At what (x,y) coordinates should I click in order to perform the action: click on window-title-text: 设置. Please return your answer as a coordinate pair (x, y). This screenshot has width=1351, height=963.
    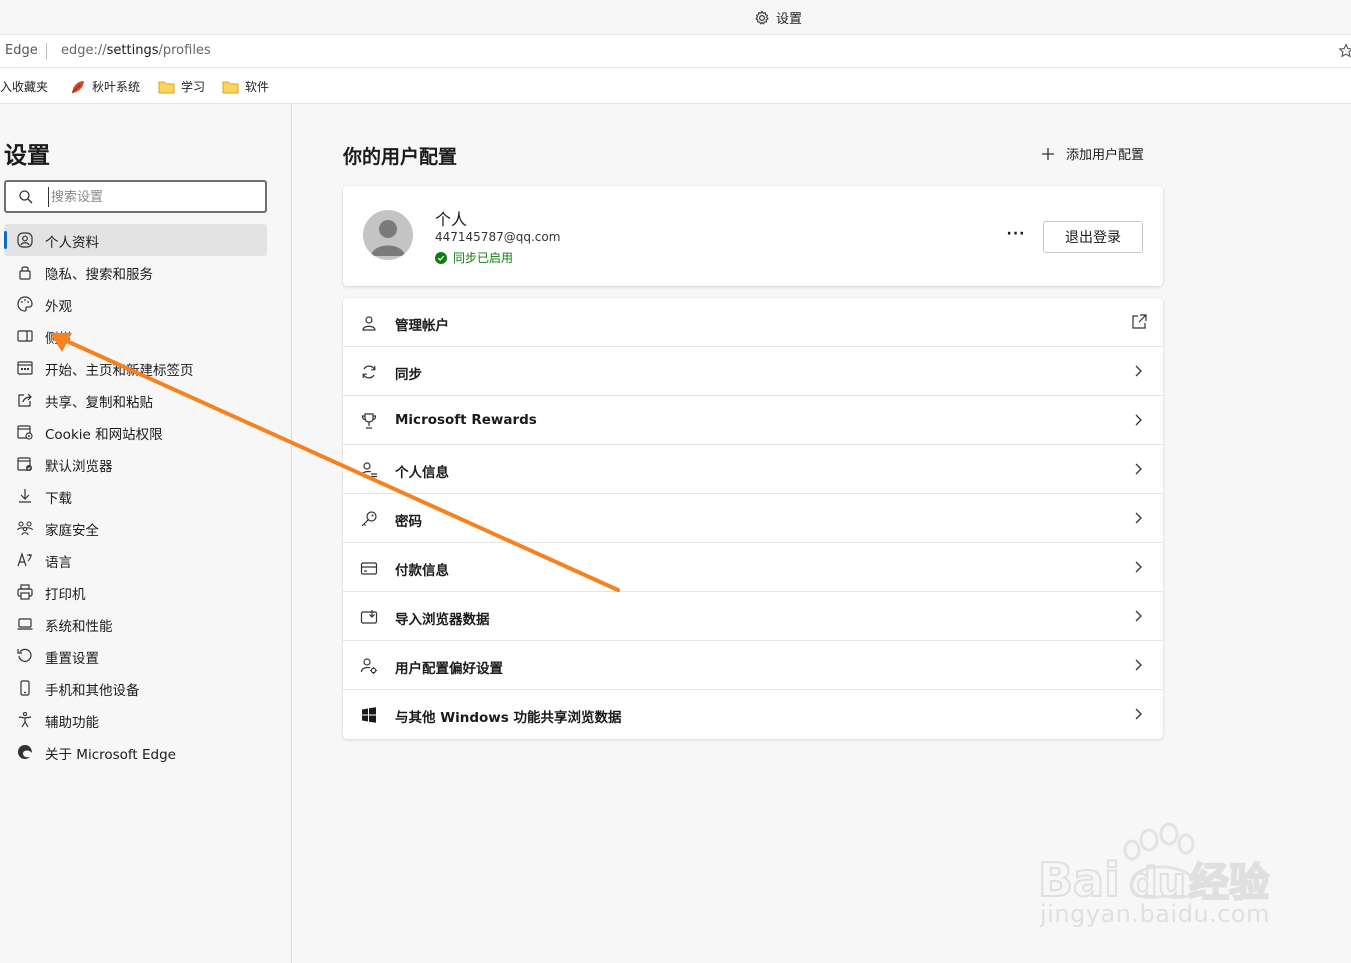
    Looking at the image, I should click on (789, 19).